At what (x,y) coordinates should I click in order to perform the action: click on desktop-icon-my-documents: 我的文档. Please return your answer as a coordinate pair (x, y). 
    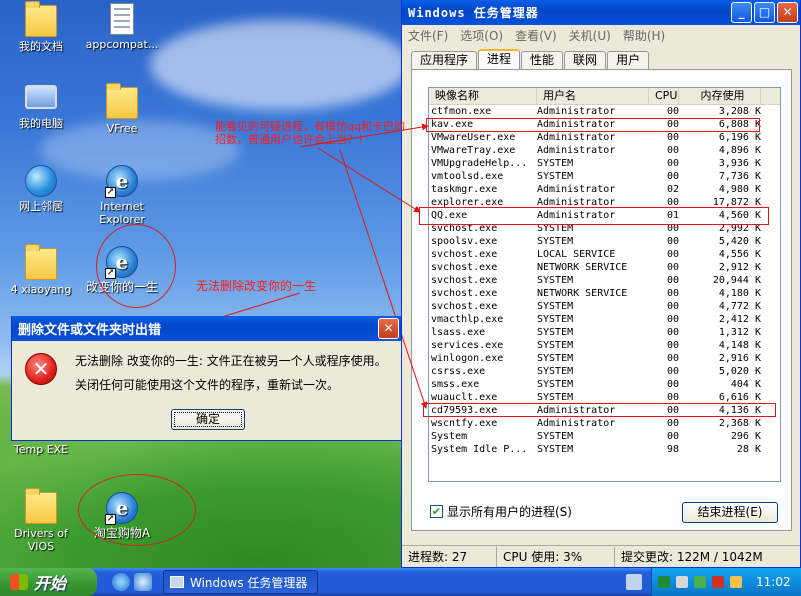
    Looking at the image, I should click on (43, 27).